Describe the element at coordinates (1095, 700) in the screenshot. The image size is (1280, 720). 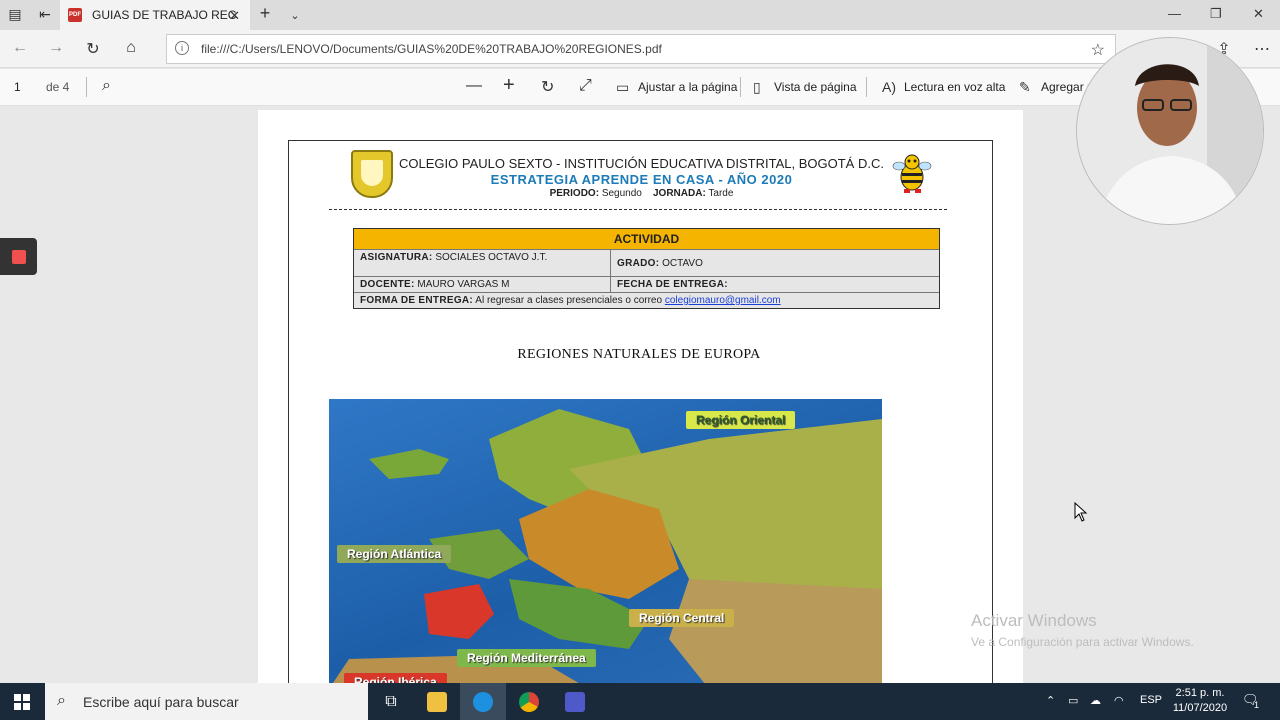
I see `onedrive-cloud-icon: ☁` at that location.